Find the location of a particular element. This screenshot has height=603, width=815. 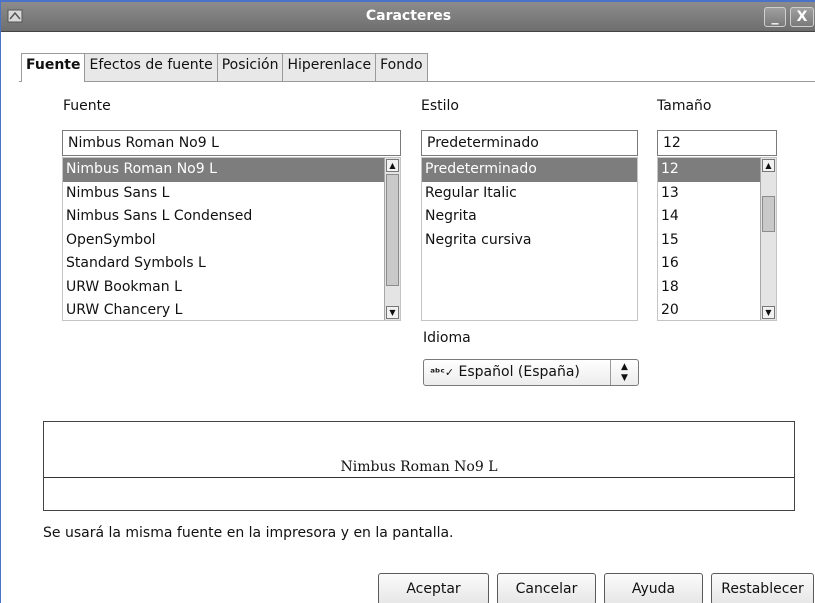

font-preview: Nimbus Roman No9 L is located at coordinates (419, 466).